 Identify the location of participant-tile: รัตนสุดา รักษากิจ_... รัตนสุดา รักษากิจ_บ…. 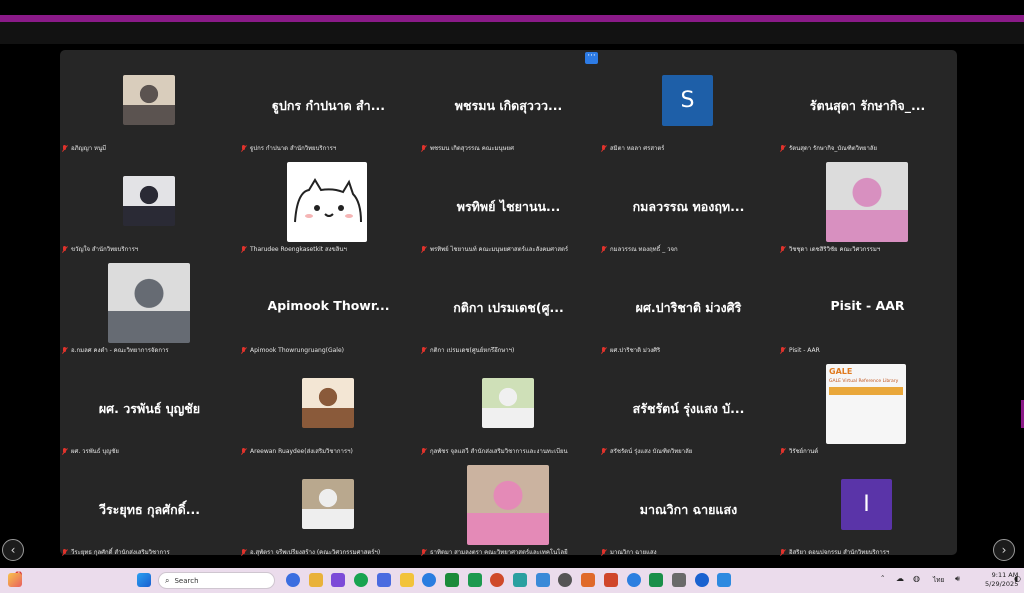
(867, 108).